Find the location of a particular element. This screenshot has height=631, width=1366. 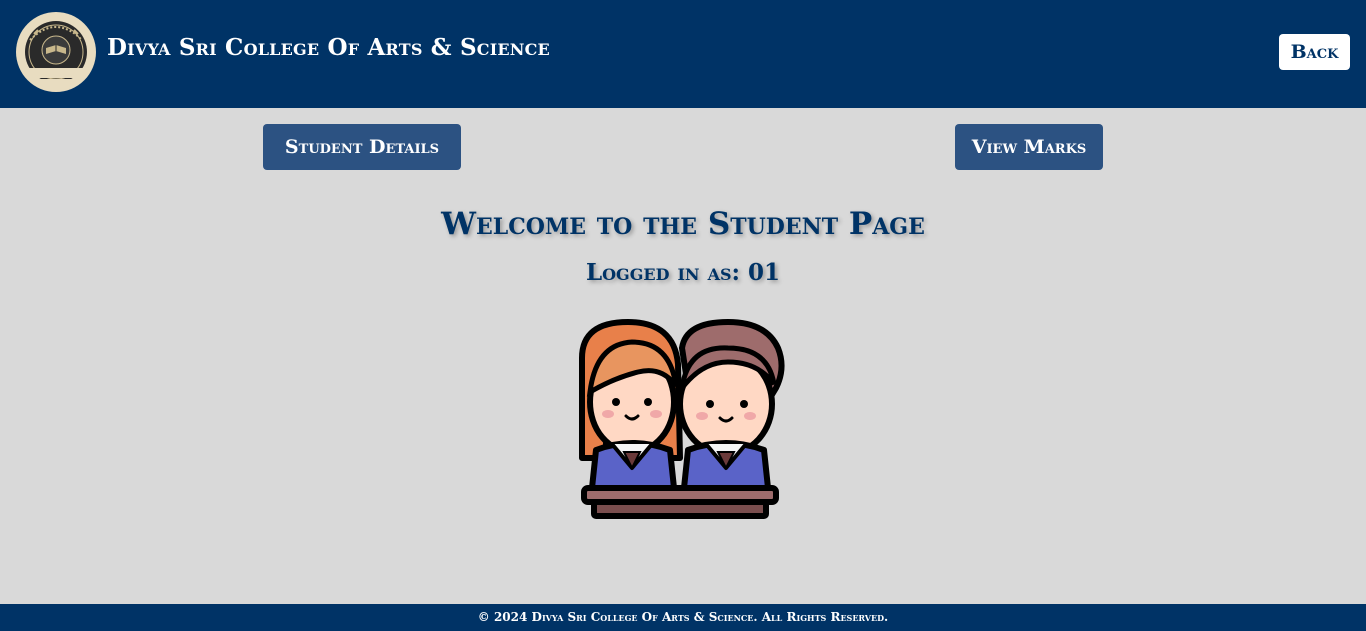

view-marks-button: View Marks is located at coordinates (1029, 147).